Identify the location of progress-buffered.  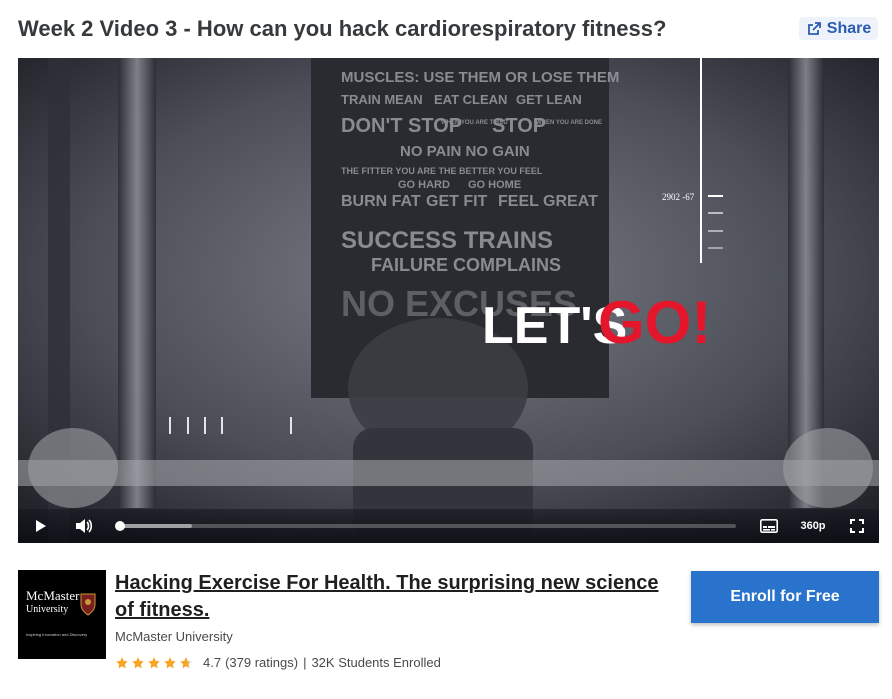
(155, 526).